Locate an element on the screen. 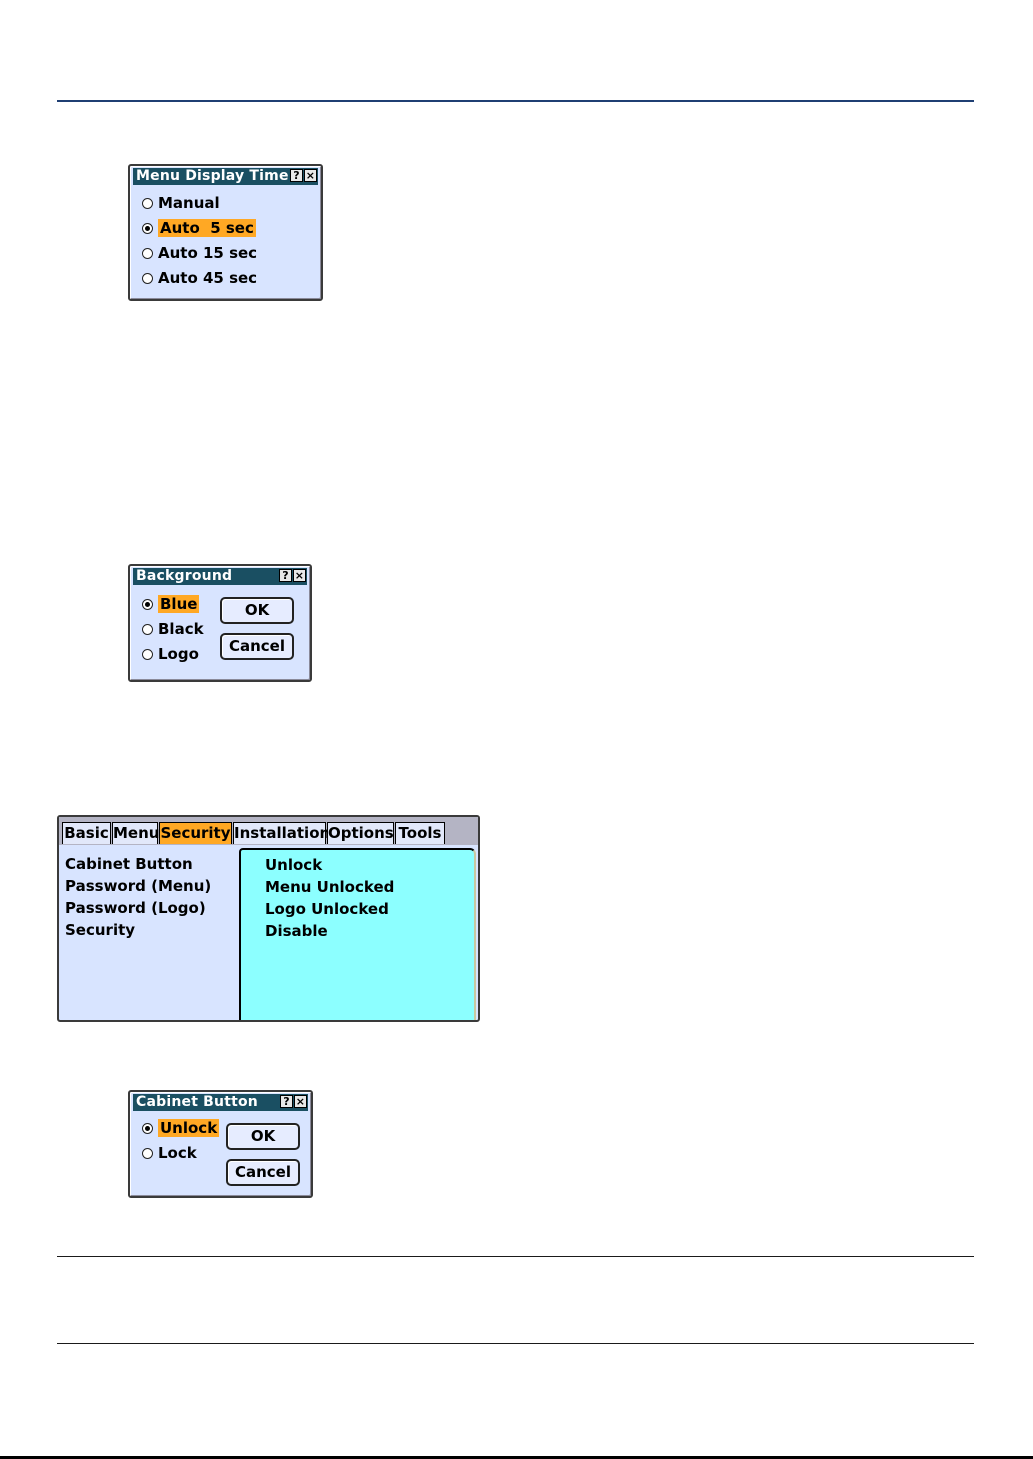  dialog-title-bar: Cabinet Button ? × is located at coordinates (220, 1102).